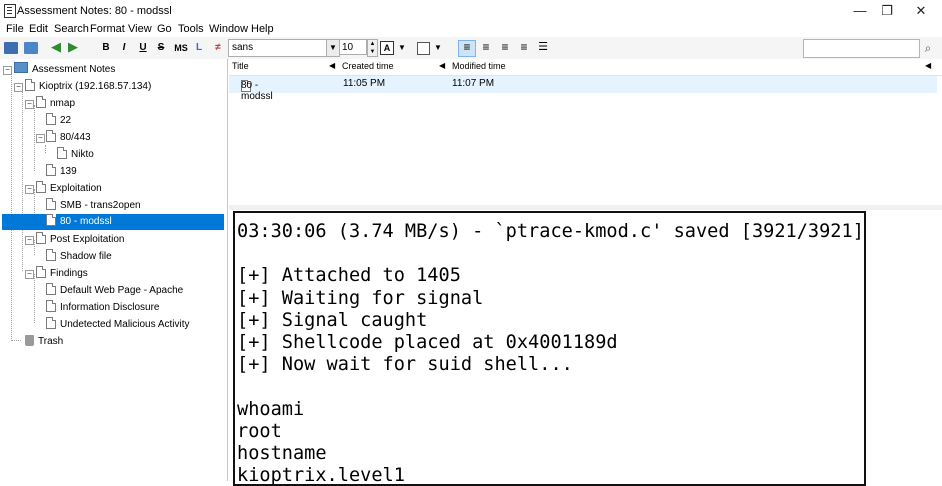  I want to click on tree-item-nmap: nmap, so click(55, 104).